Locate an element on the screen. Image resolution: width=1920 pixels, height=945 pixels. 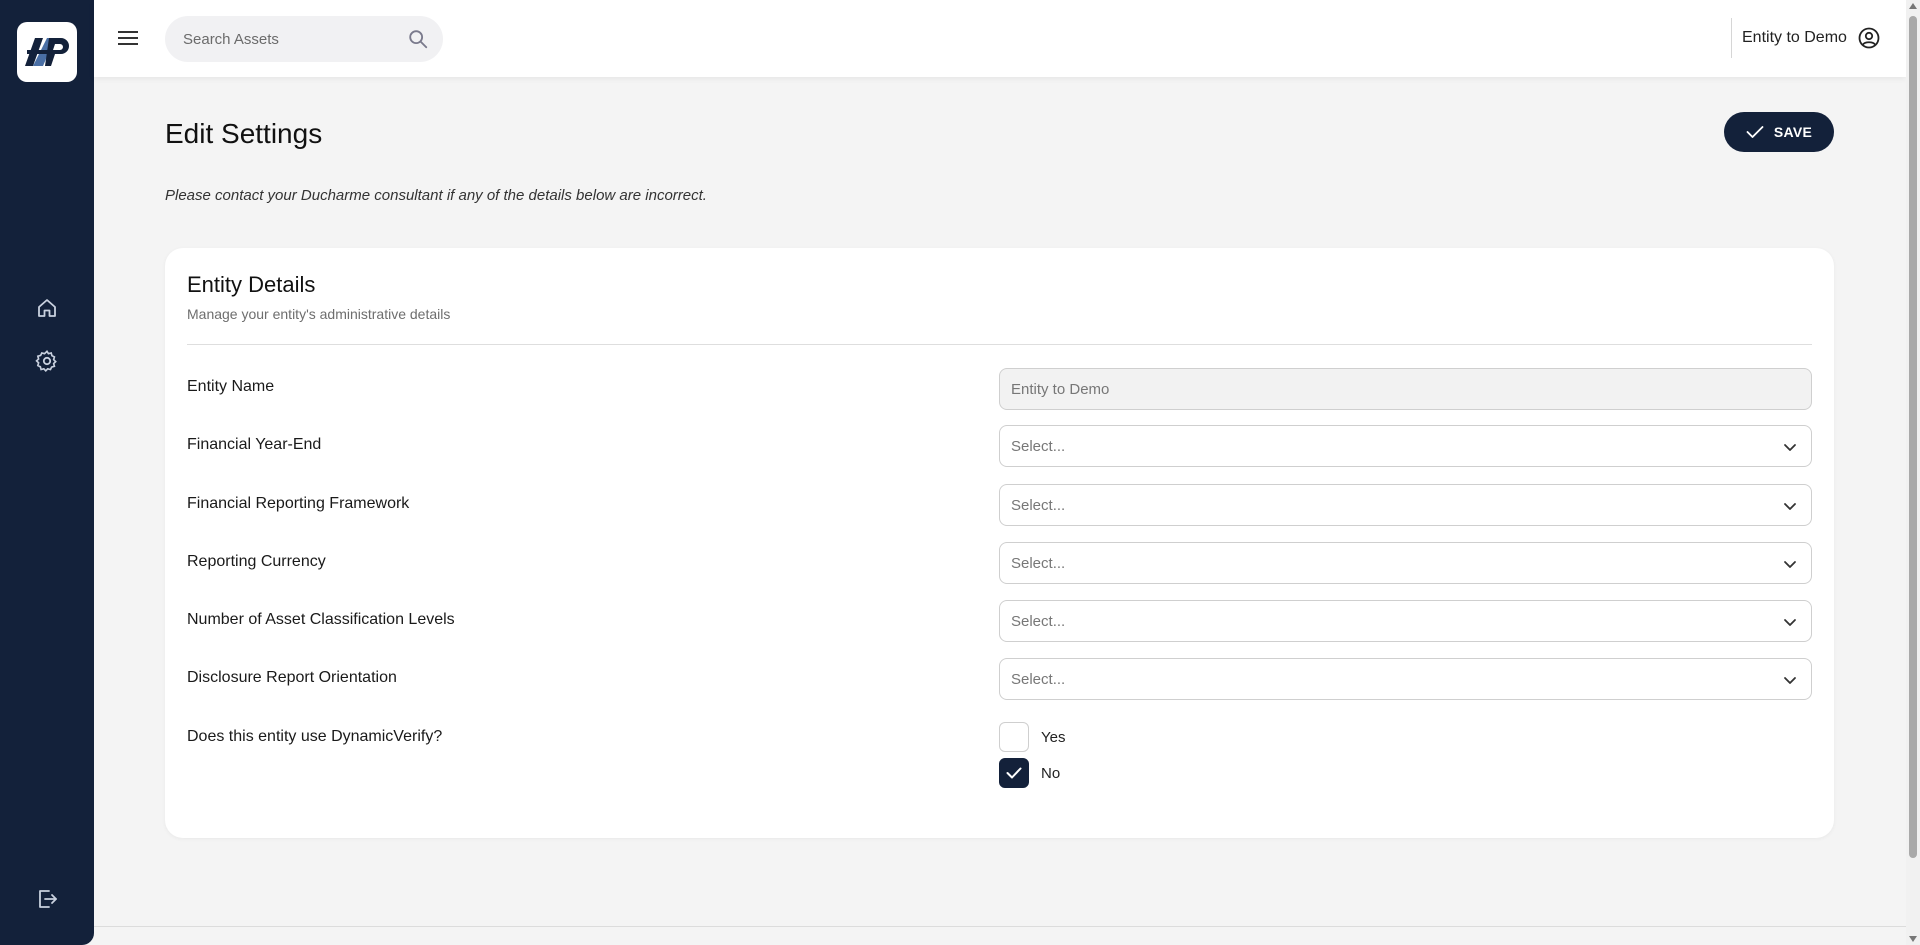
gear-icon is located at coordinates (46, 361).